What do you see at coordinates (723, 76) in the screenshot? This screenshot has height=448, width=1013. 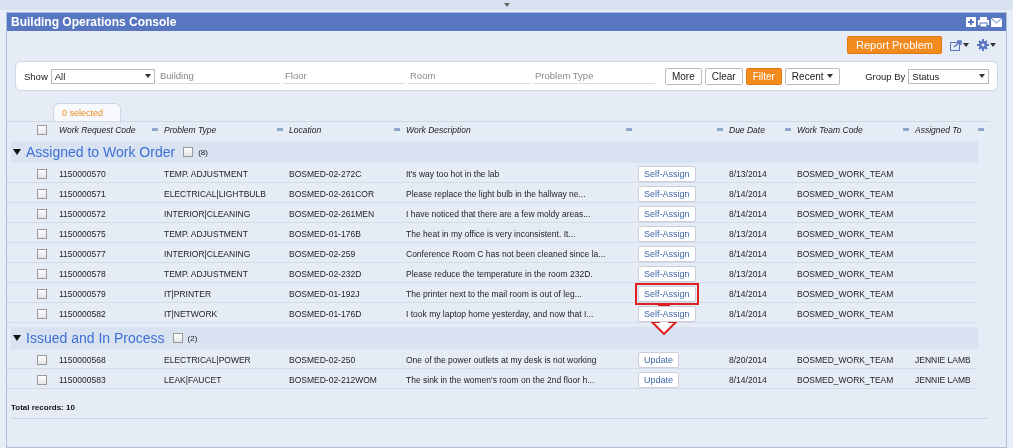 I see `filter-bar-button: Clear` at bounding box center [723, 76].